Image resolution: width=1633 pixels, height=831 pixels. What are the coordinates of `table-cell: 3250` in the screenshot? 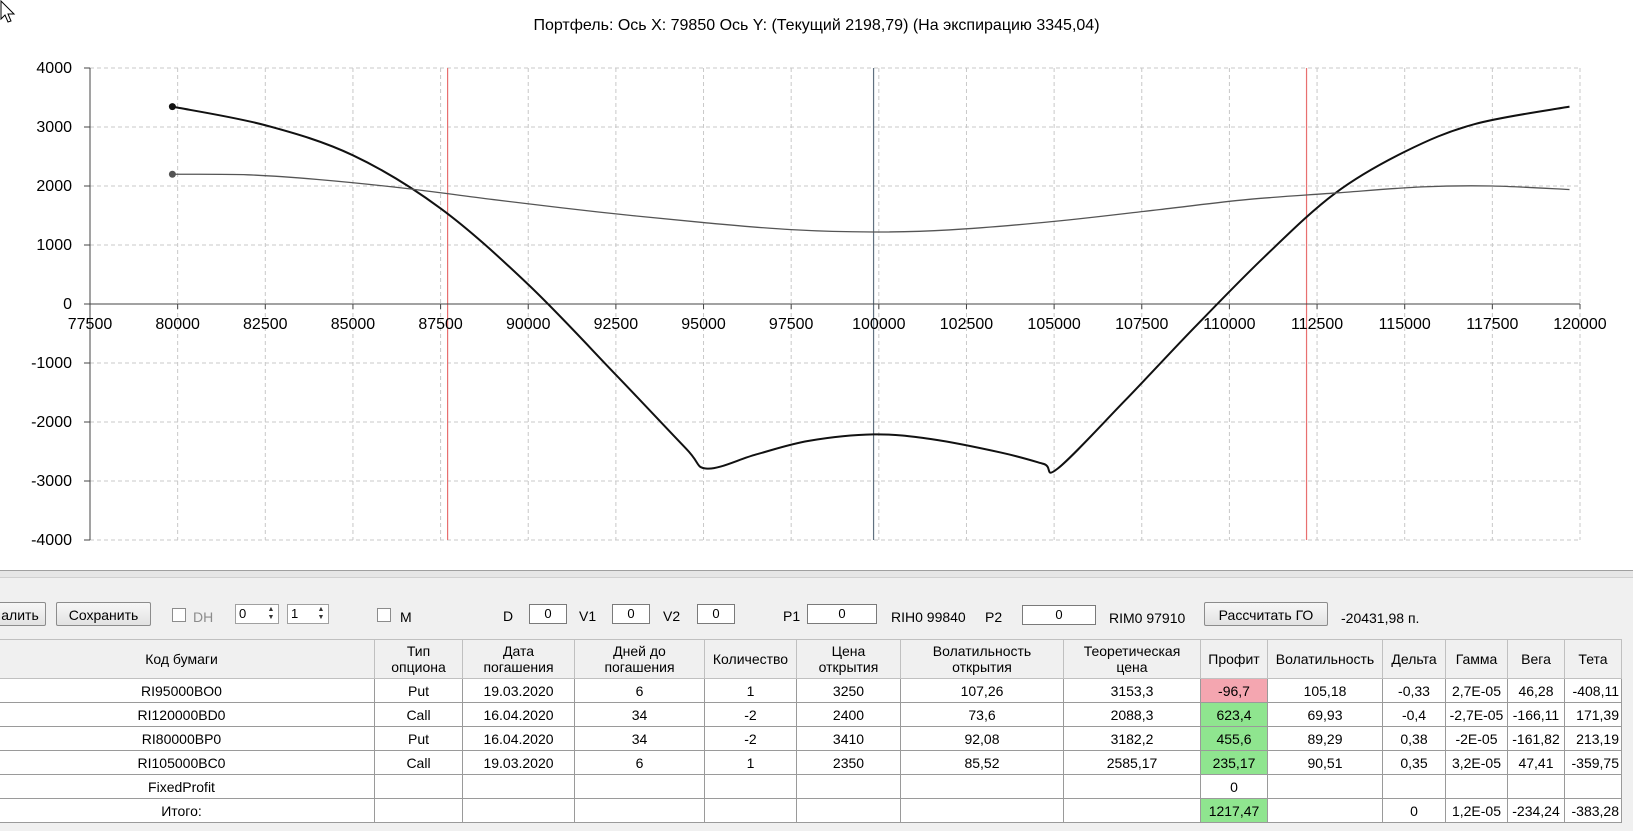 It's located at (848, 690).